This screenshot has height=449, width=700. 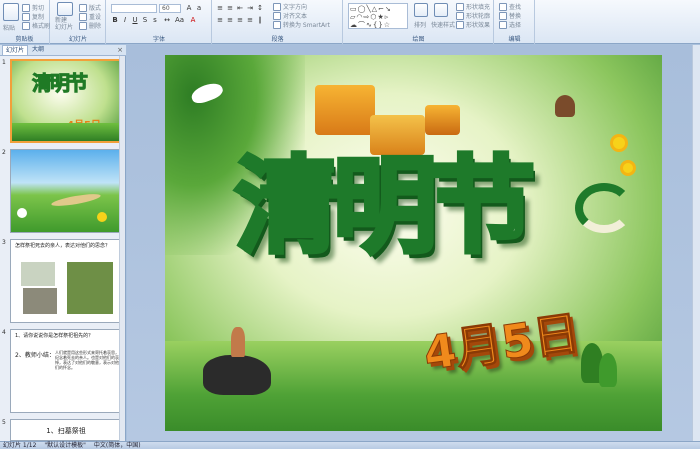 What do you see at coordinates (290, 15) in the screenshot?
I see `align-text-button: 对齐文本` at bounding box center [290, 15].